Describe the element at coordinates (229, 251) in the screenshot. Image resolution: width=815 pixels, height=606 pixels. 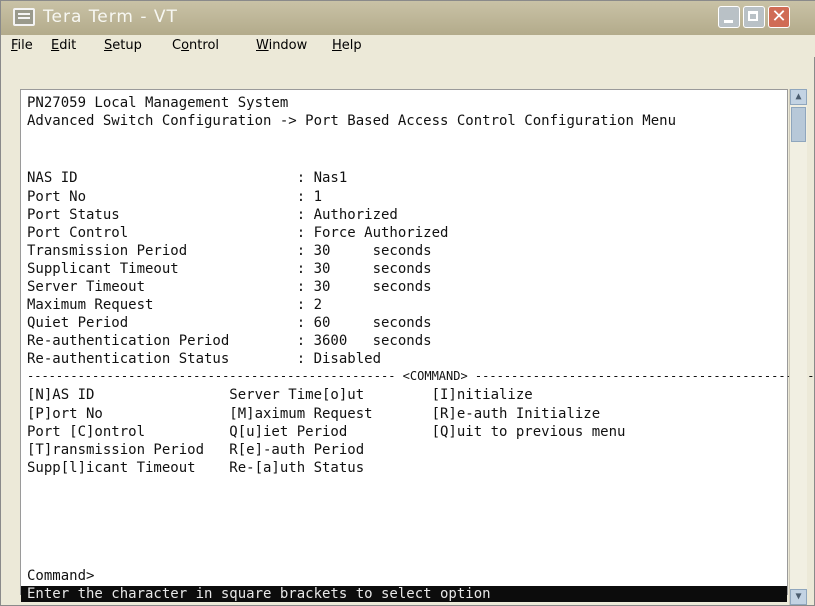
I see `field-transmission-period: Transmission Period : 30 seconds` at that location.